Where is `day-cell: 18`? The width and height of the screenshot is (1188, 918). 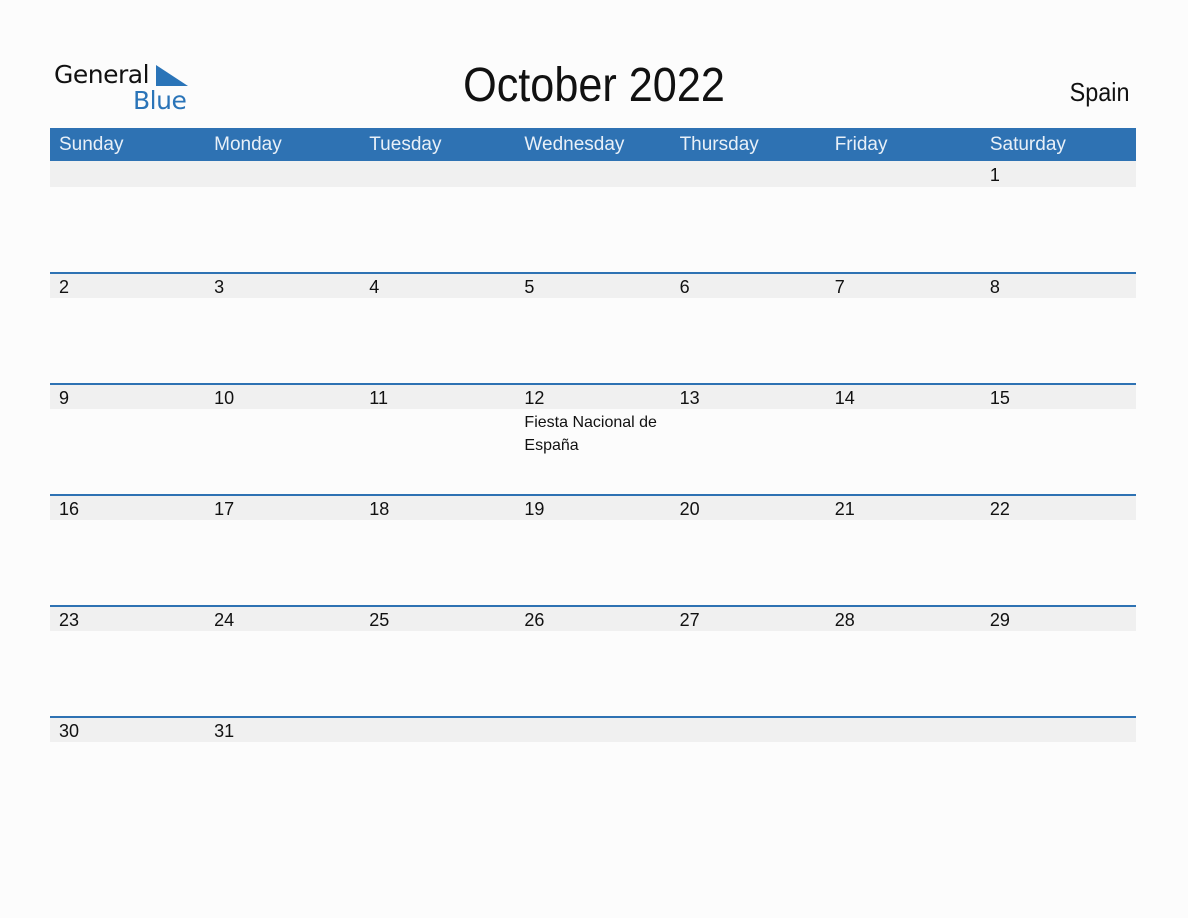 day-cell: 18 is located at coordinates (437, 549).